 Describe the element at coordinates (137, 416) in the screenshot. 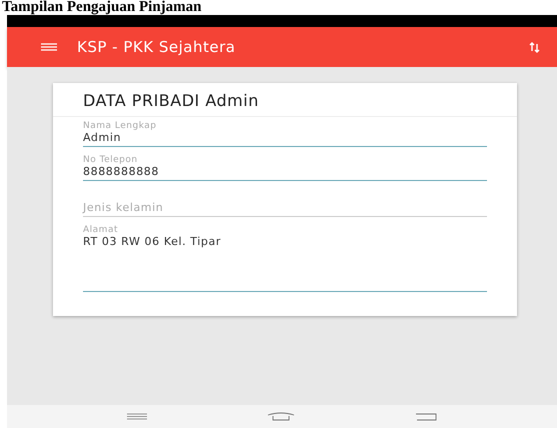

I see `menu-icon` at that location.